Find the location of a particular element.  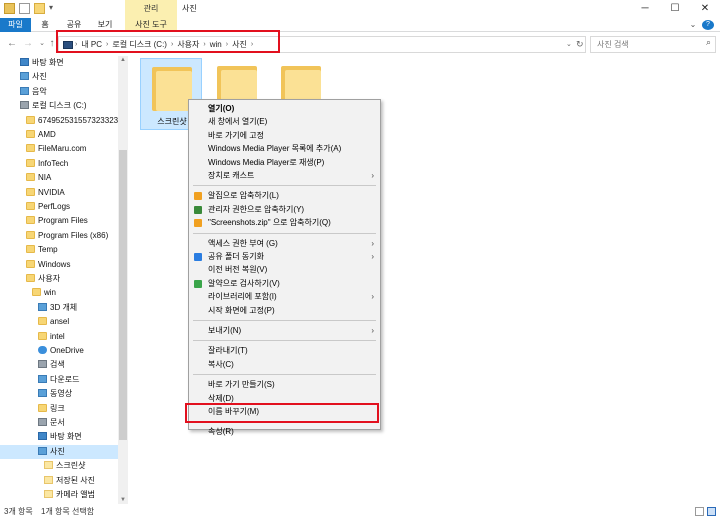

back-button: ← is located at coordinates (12, 44).